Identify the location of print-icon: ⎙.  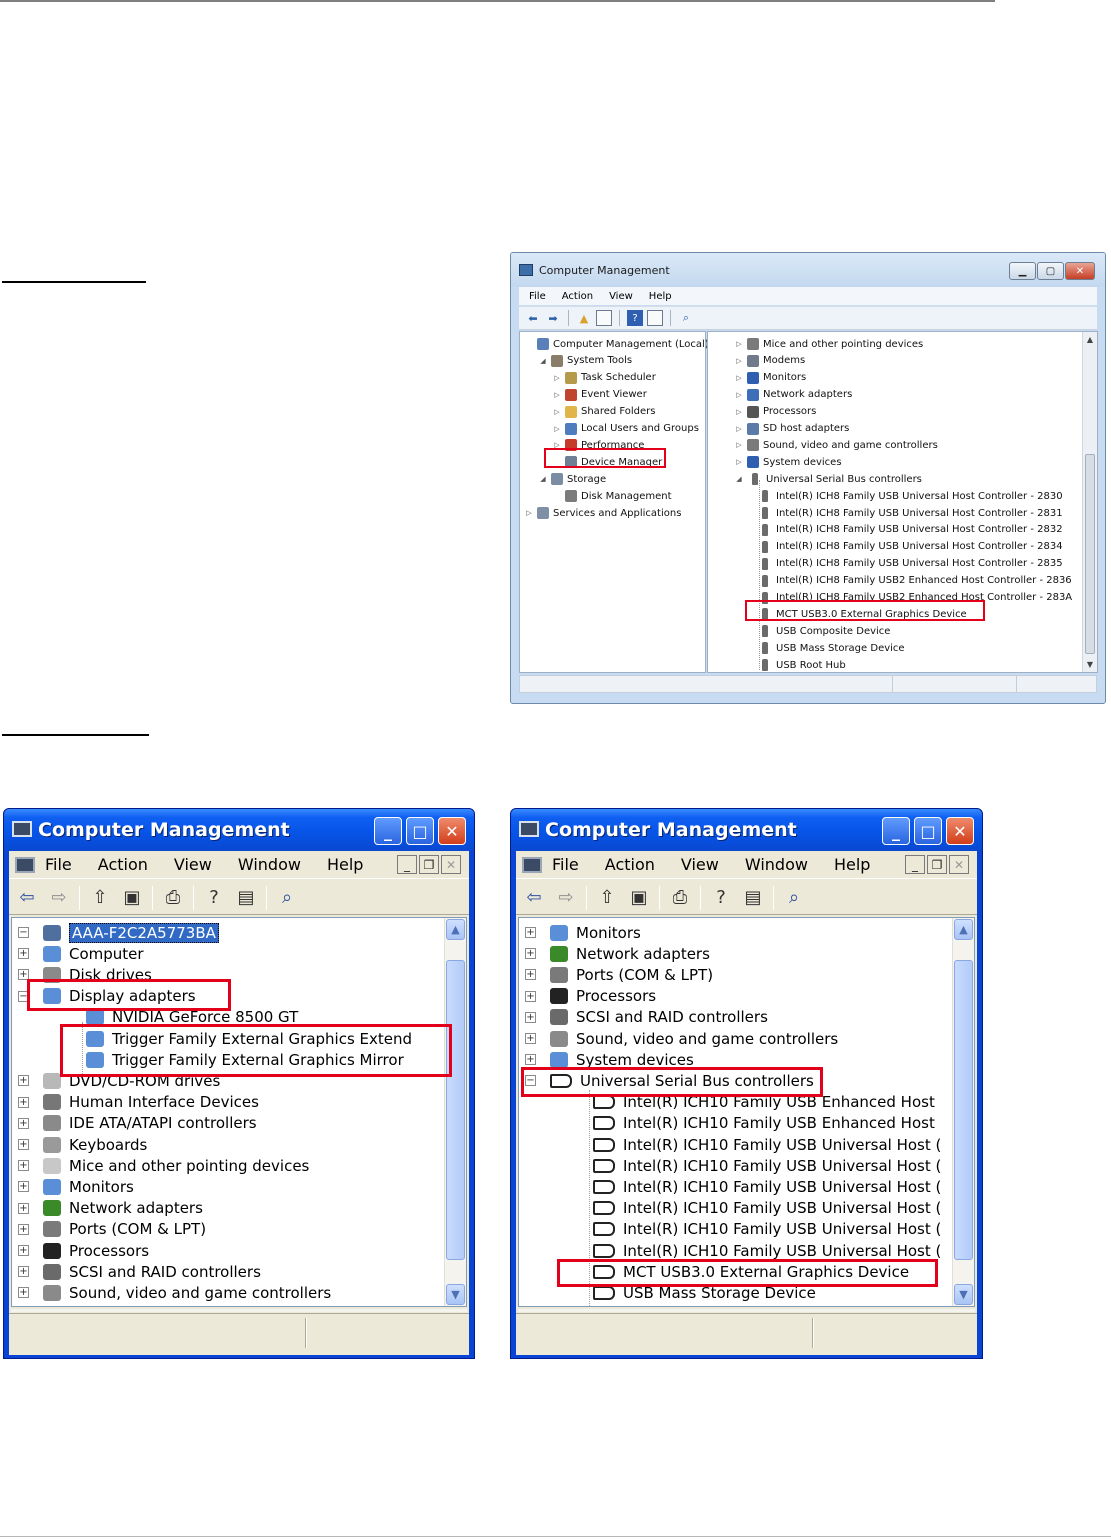
(680, 898).